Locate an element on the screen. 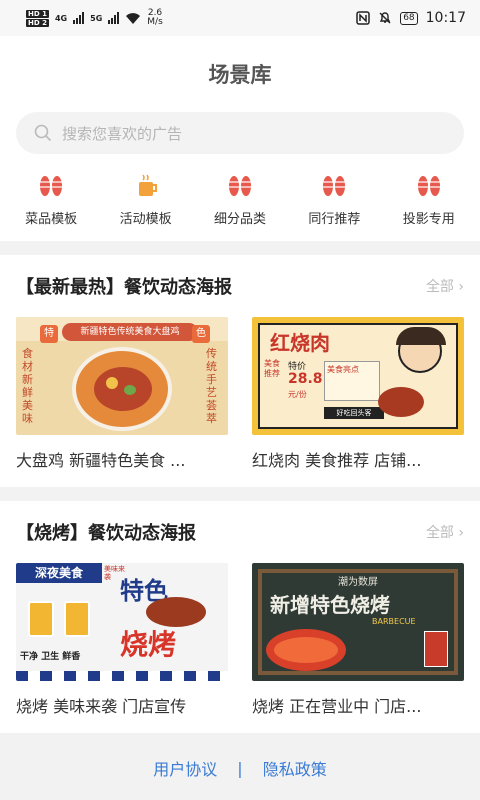  poster-banner: 好吃回头客 is located at coordinates (354, 413).